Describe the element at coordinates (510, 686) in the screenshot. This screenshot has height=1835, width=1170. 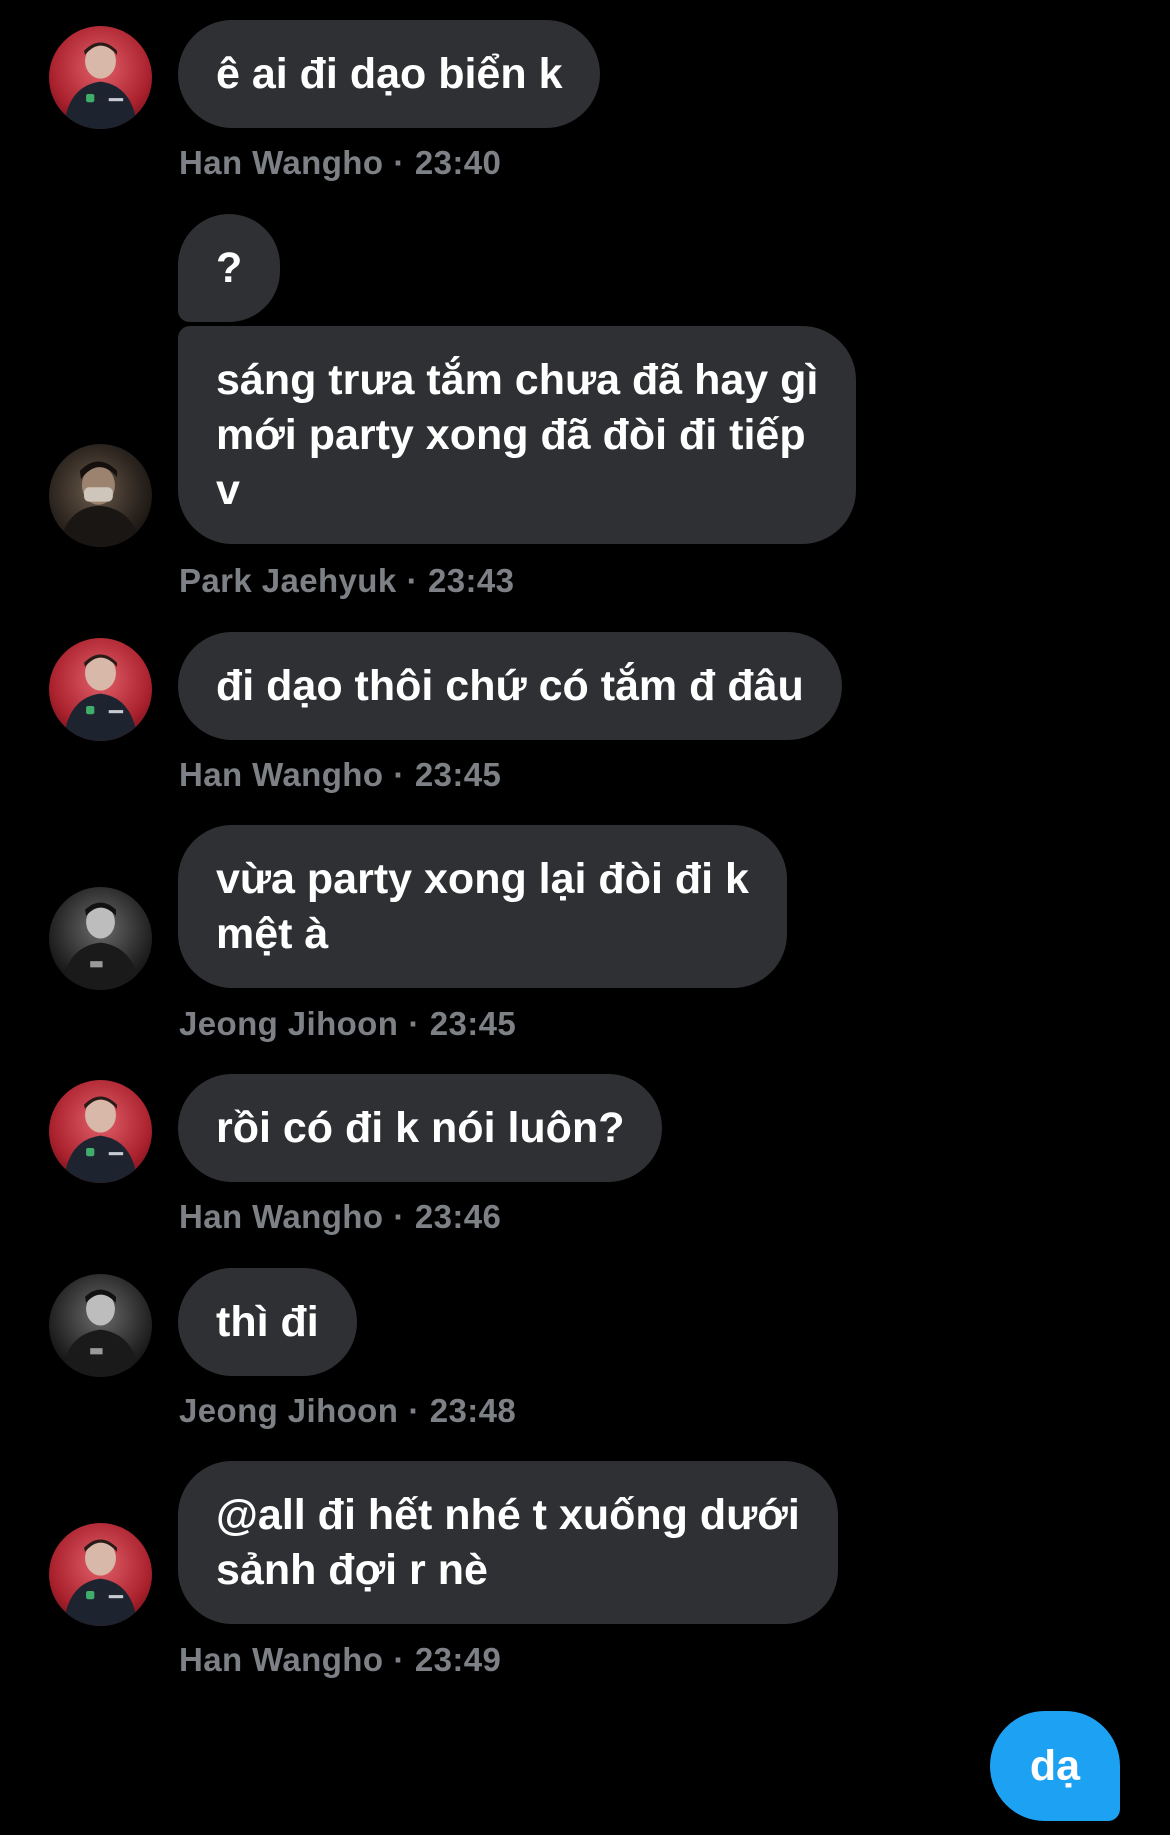
I see `message-bubble: đi dạo thôi chứ có tắm đ đâu` at that location.